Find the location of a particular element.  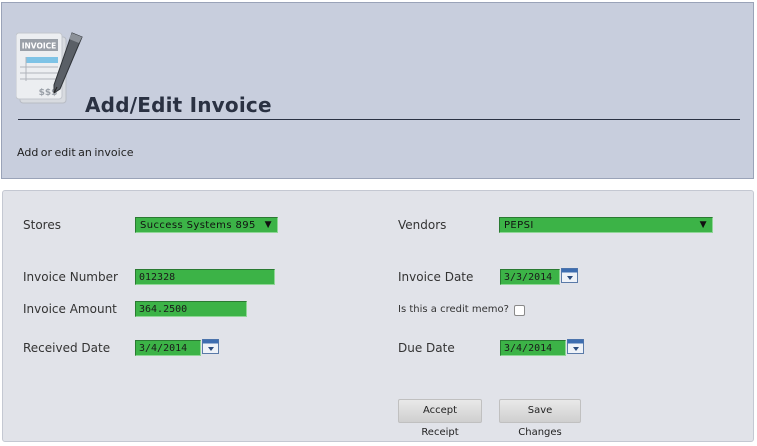

page-subtitle: Add or edit an invoice is located at coordinates (75, 152).